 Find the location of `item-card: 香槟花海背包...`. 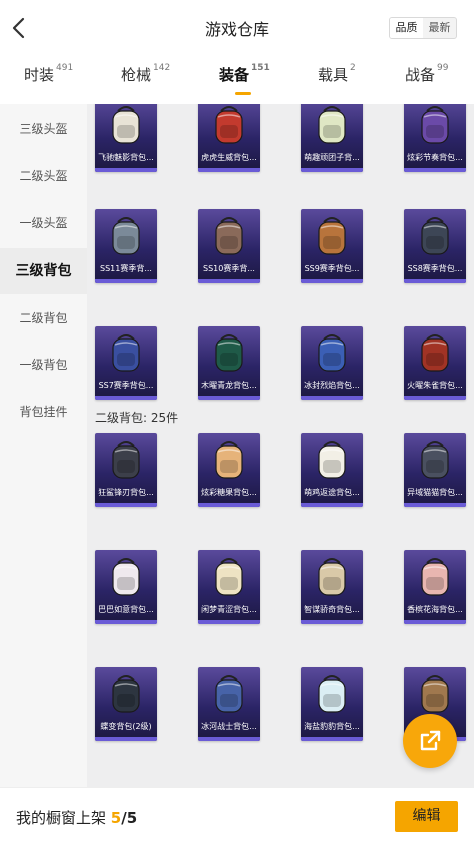

item-card: 香槟花海背包... is located at coordinates (435, 587).